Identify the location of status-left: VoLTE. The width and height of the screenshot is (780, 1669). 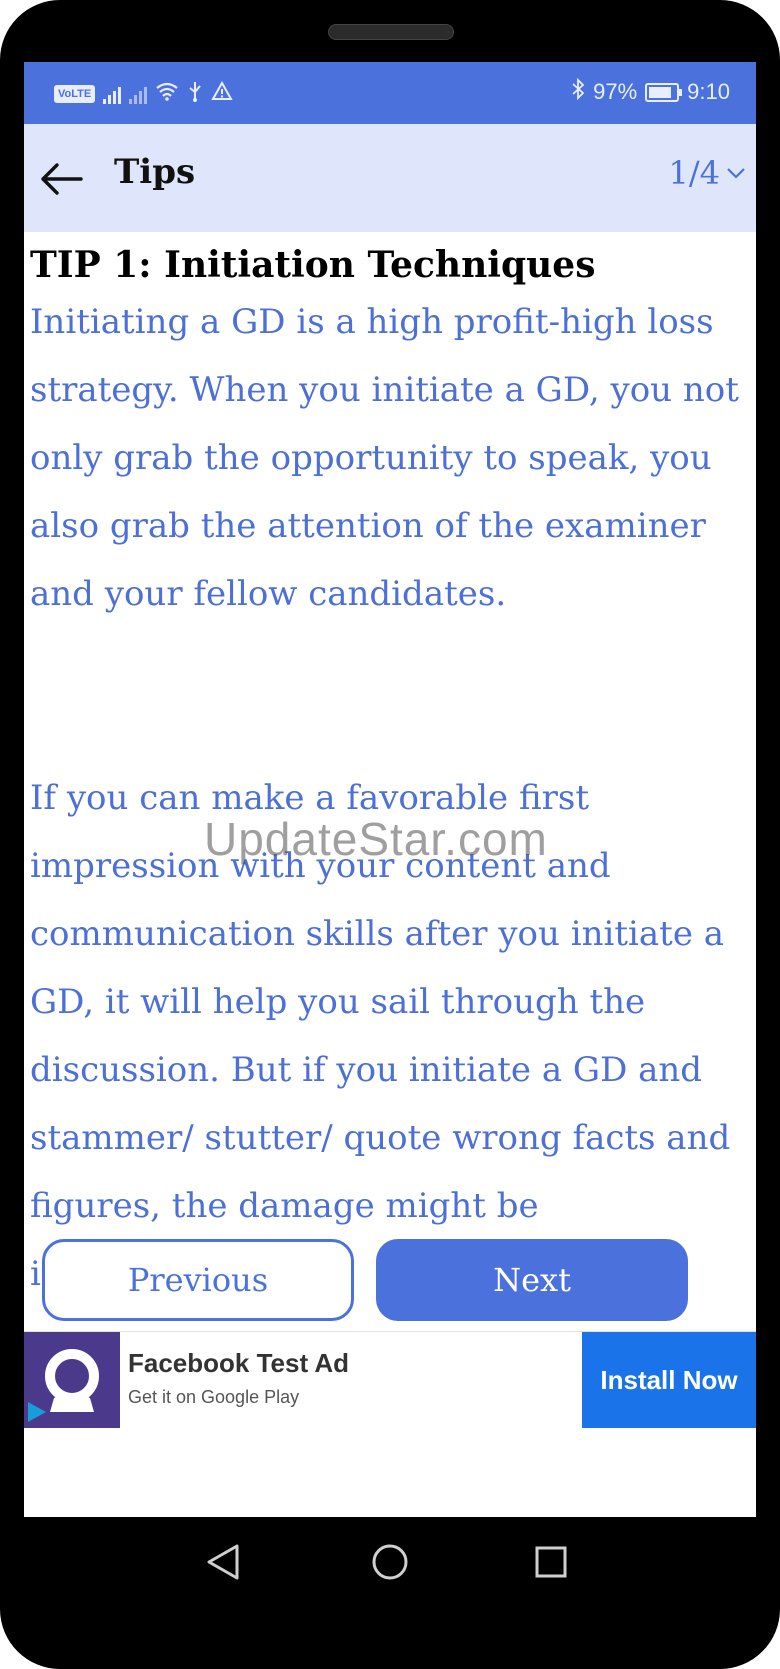
(143, 94).